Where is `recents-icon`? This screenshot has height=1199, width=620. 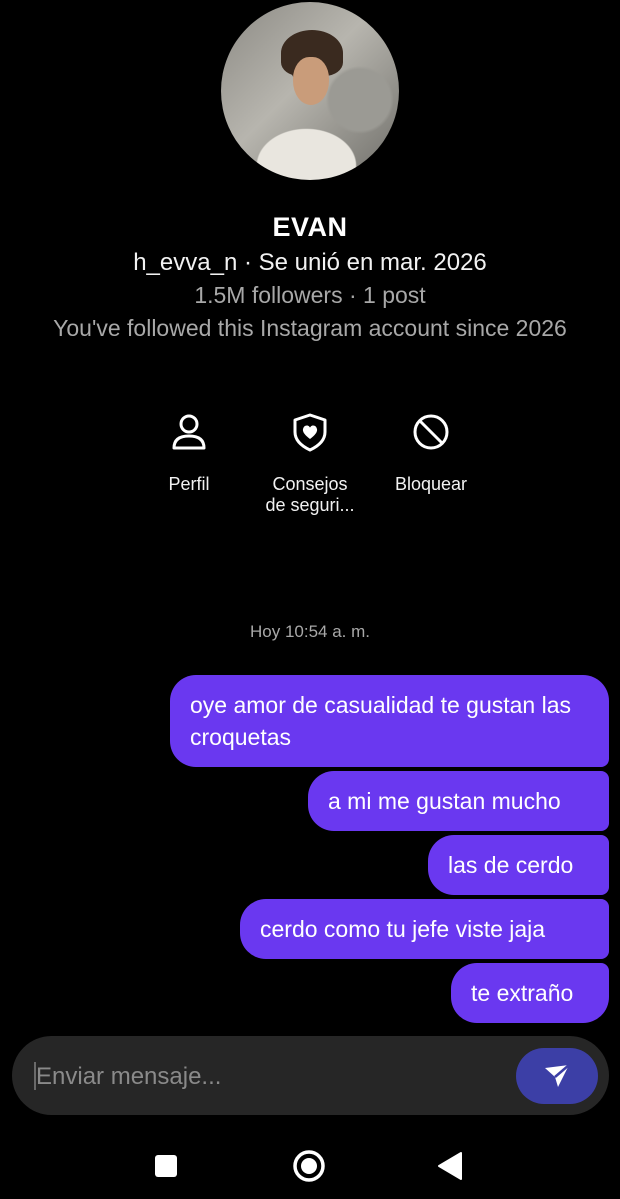
recents-icon is located at coordinates (166, 1166).